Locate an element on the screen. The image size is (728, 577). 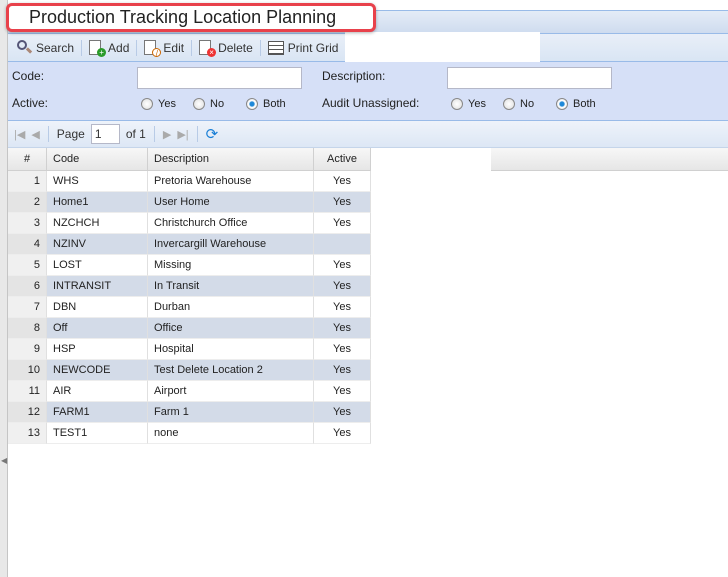
last-page-icon: ▶| is located at coordinates (182, 134).